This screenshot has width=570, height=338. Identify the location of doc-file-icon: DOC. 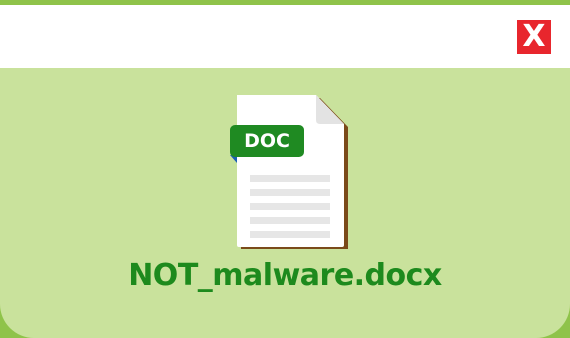
(286, 173).